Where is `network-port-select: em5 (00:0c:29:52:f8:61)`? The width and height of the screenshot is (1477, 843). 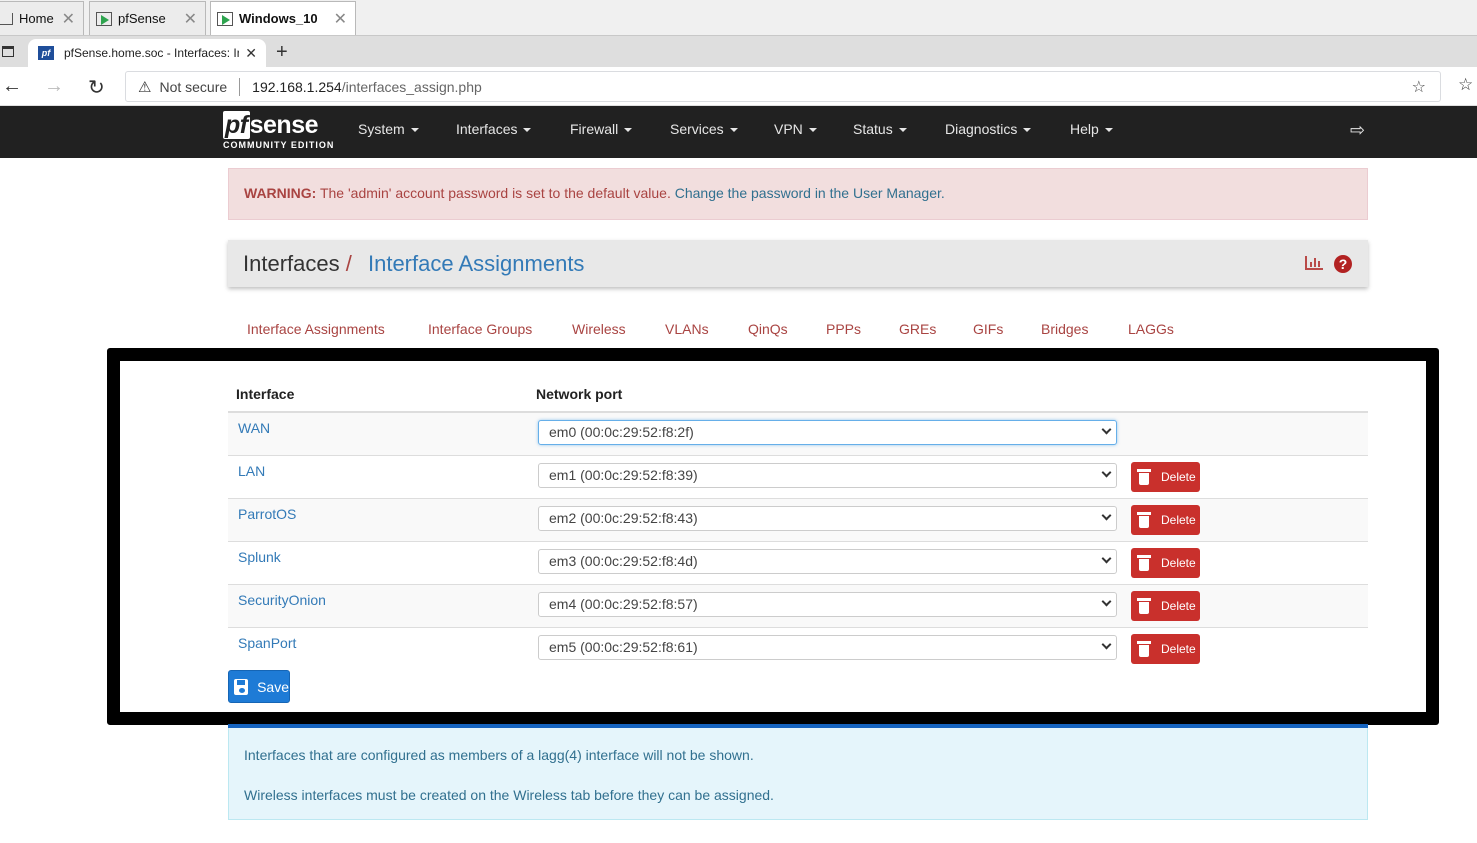
network-port-select: em5 (00:0c:29:52:f8:61) is located at coordinates (827, 647).